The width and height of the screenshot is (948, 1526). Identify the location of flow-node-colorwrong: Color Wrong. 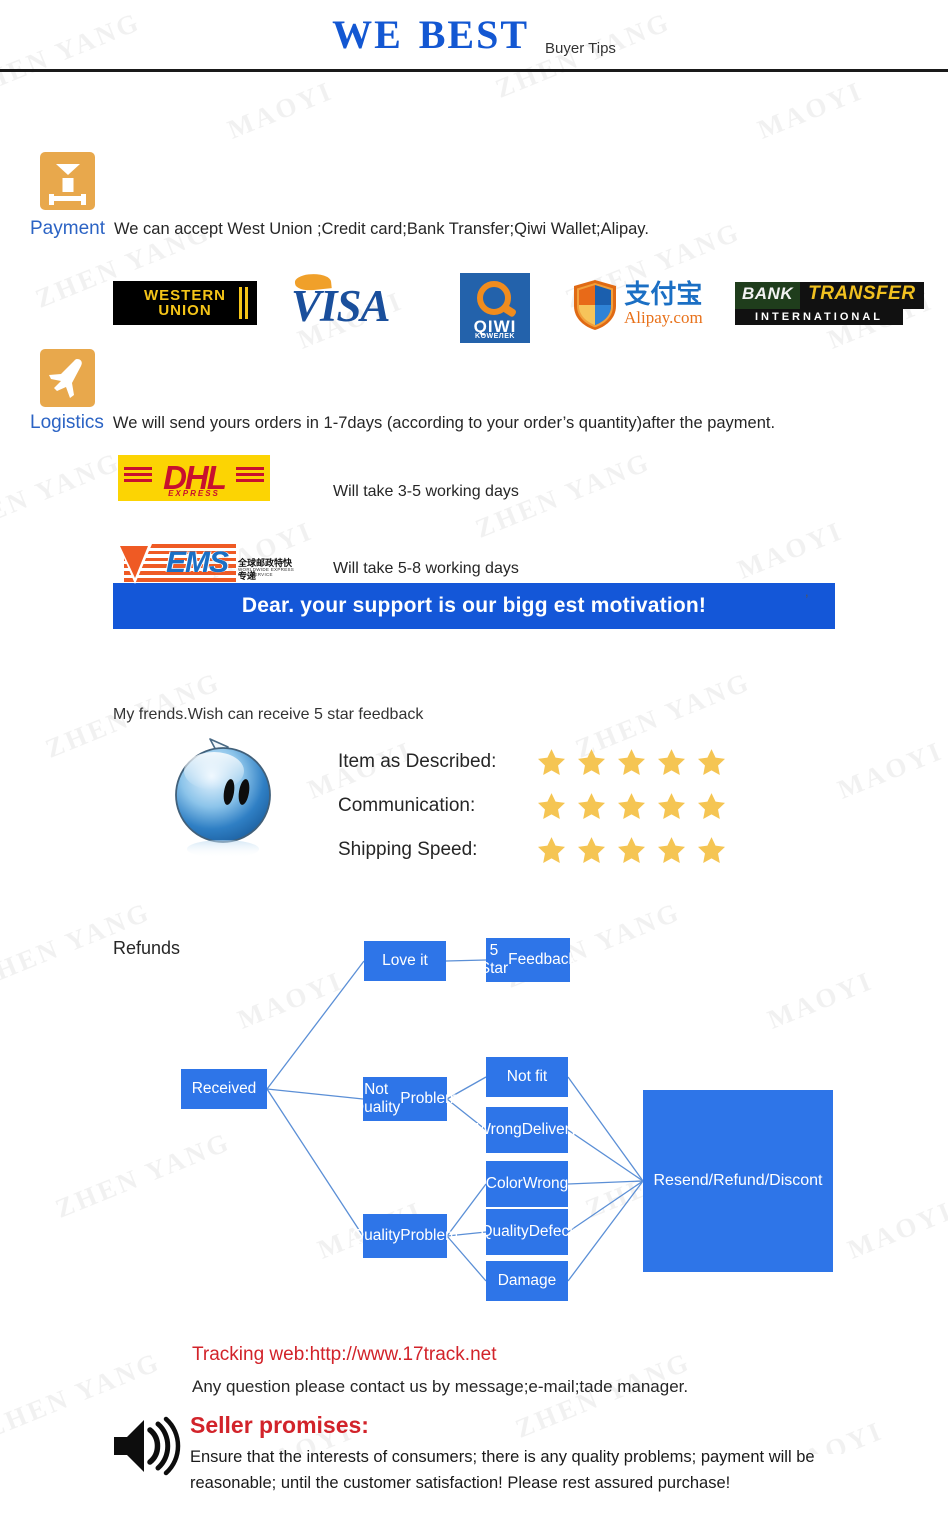
(527, 1184).